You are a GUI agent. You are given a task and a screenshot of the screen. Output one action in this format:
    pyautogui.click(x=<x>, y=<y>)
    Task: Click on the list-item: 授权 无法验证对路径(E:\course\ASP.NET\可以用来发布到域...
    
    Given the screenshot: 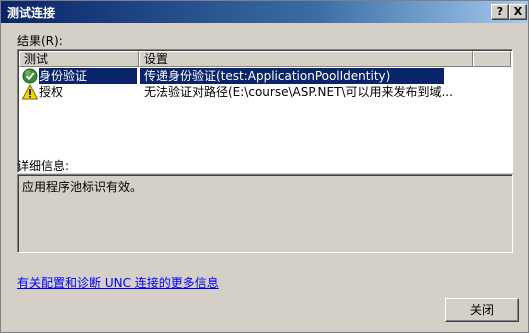 What is the action you would take?
    pyautogui.click(x=265, y=92)
    